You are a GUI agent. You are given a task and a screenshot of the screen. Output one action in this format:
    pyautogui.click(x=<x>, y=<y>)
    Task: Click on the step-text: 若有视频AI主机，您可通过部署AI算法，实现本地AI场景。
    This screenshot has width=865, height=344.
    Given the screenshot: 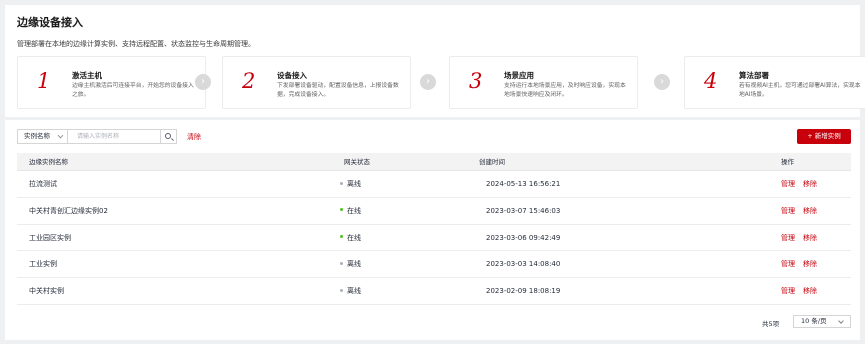 What is the action you would take?
    pyautogui.click(x=800, y=90)
    